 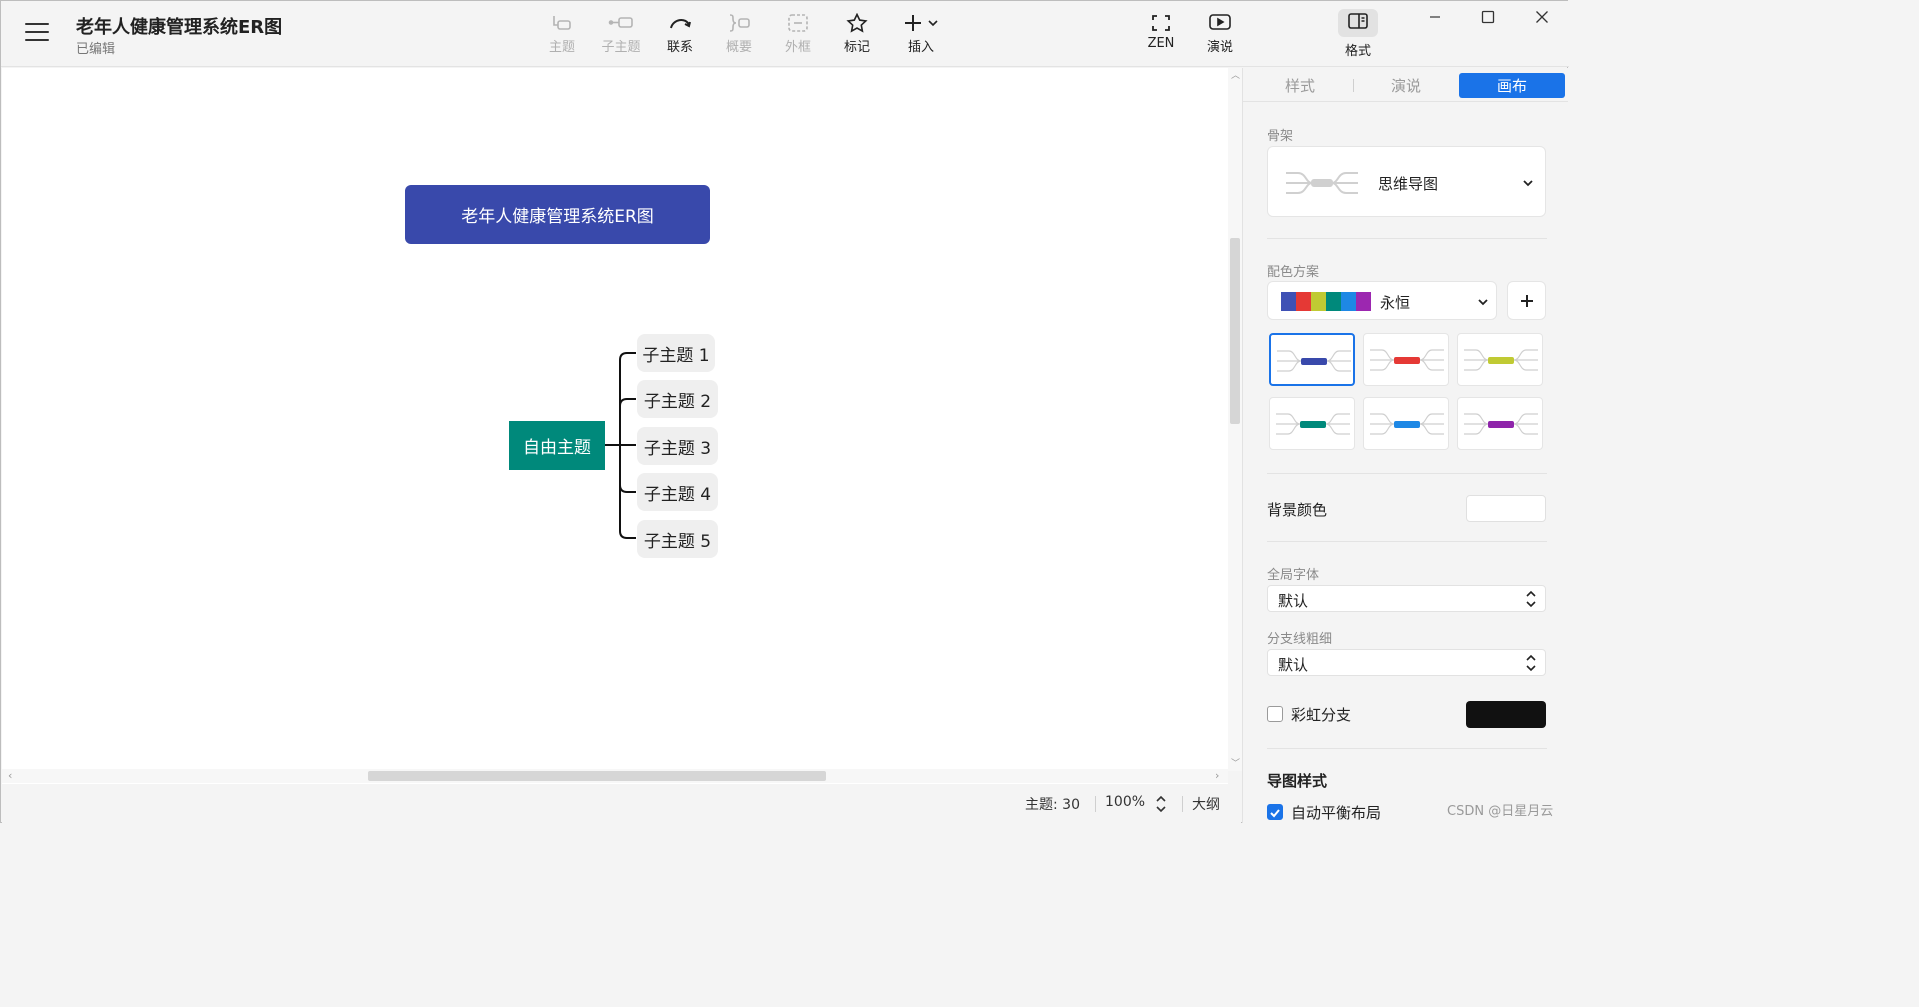 I want to click on format-button-highlight, so click(x=1358, y=23).